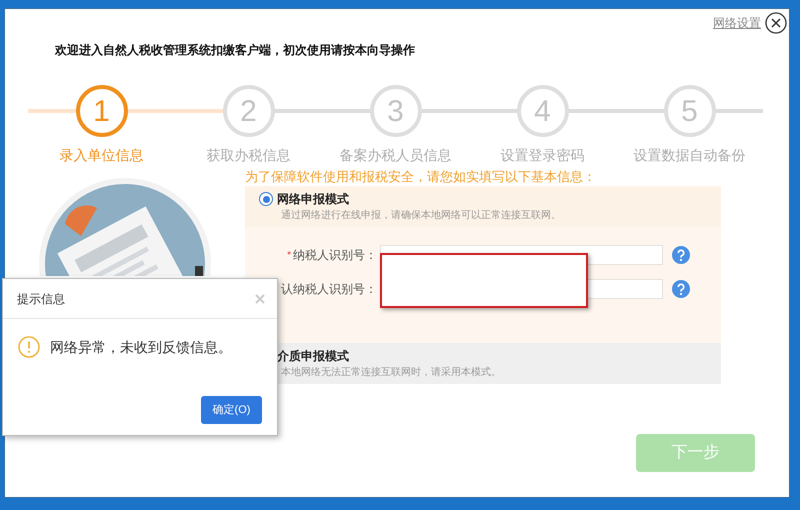  Describe the element at coordinates (396, 155) in the screenshot. I see `step-label: 备案办税人员信息` at that location.